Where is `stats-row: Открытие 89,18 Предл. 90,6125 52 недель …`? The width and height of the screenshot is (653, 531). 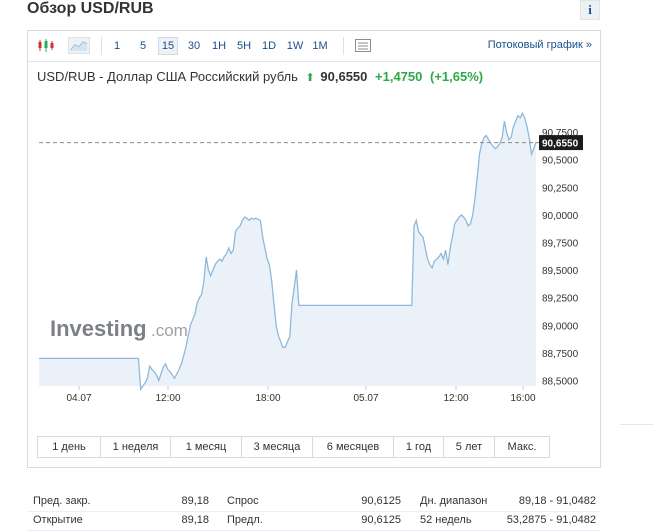 stats-row: Открытие 89,18 Предл. 90,6125 52 недель … is located at coordinates (314, 521).